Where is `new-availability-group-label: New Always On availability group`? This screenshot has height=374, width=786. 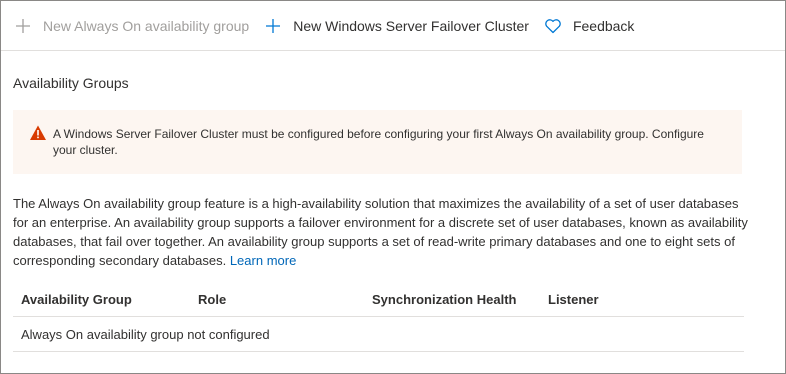
new-availability-group-label: New Always On availability group is located at coordinates (146, 25).